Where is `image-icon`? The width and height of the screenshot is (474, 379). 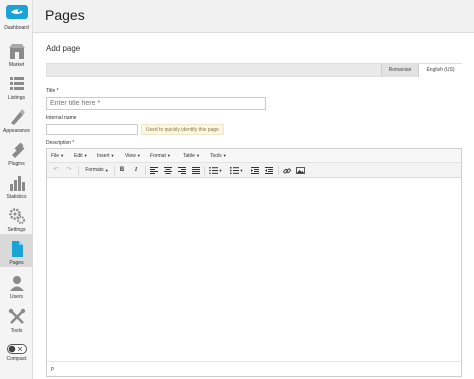
image-icon is located at coordinates (300, 170).